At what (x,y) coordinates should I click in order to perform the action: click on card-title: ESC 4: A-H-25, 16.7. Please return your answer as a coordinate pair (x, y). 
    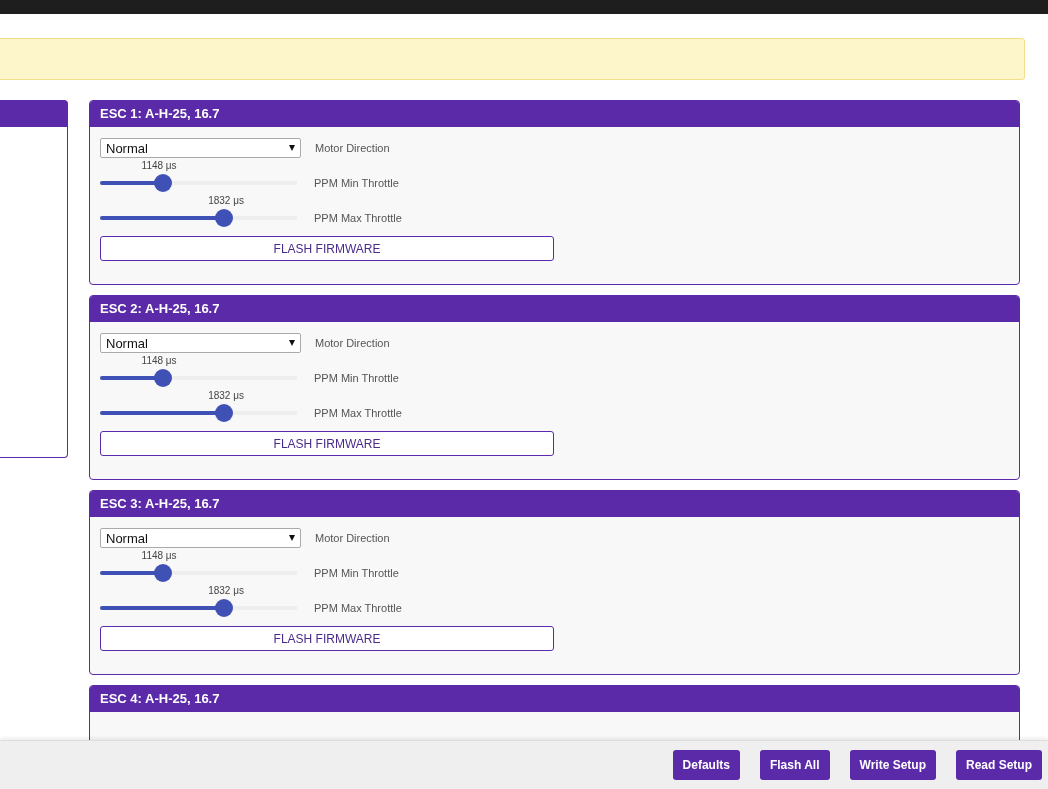
    Looking at the image, I should click on (554, 699).